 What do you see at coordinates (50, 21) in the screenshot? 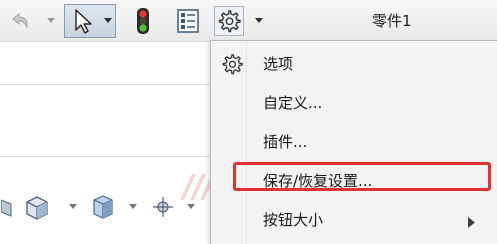
I see `undo-dropdown-arrow-icon` at bounding box center [50, 21].